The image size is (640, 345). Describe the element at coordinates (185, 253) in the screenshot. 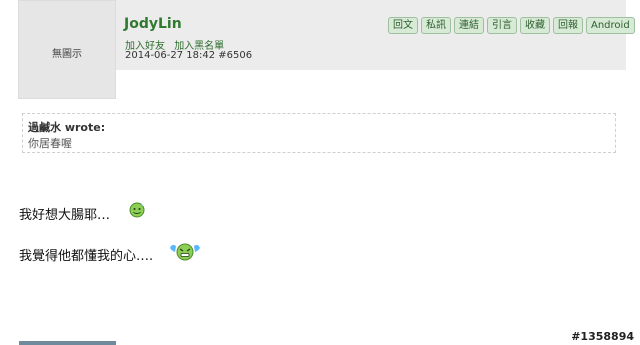

I see `crying-smiley-icon` at that location.